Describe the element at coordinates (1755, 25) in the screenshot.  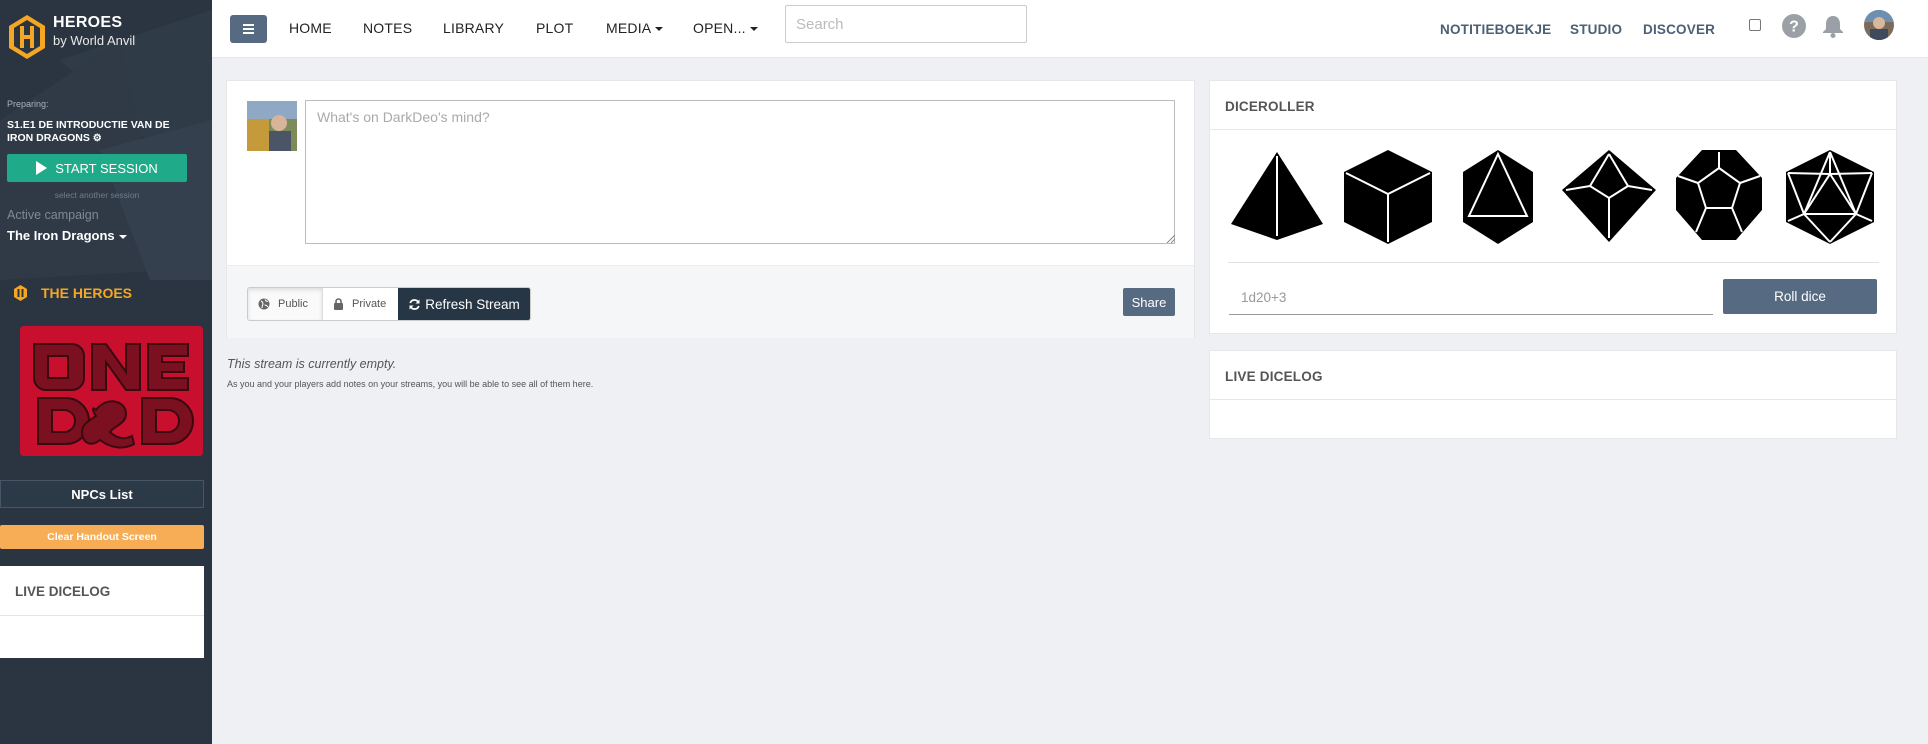
I see `toggle-checkbox` at that location.